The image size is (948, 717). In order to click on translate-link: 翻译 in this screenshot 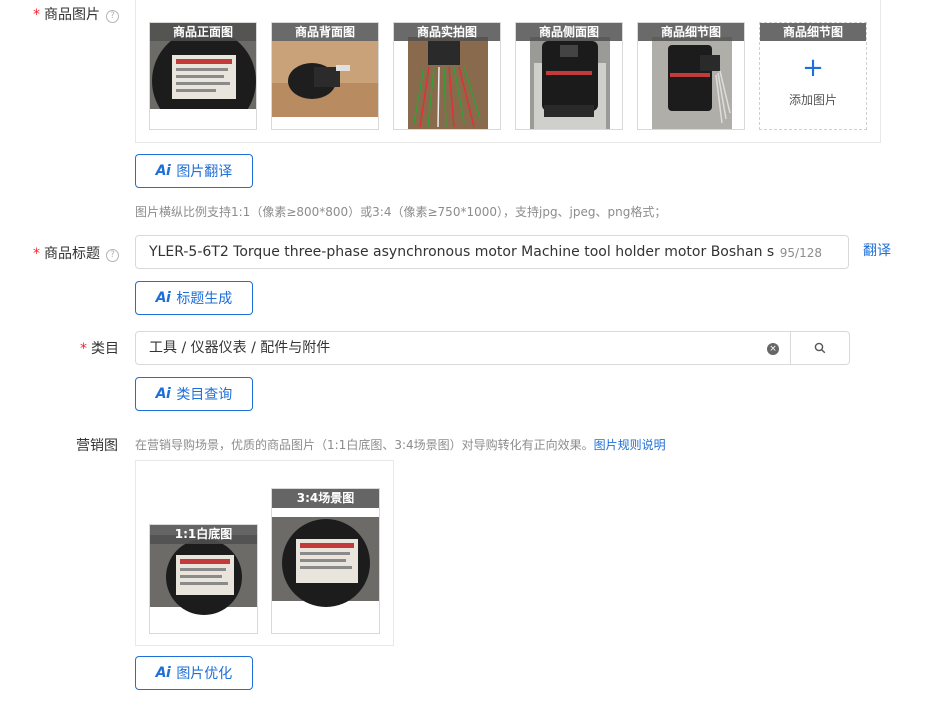, I will do `click(877, 250)`.